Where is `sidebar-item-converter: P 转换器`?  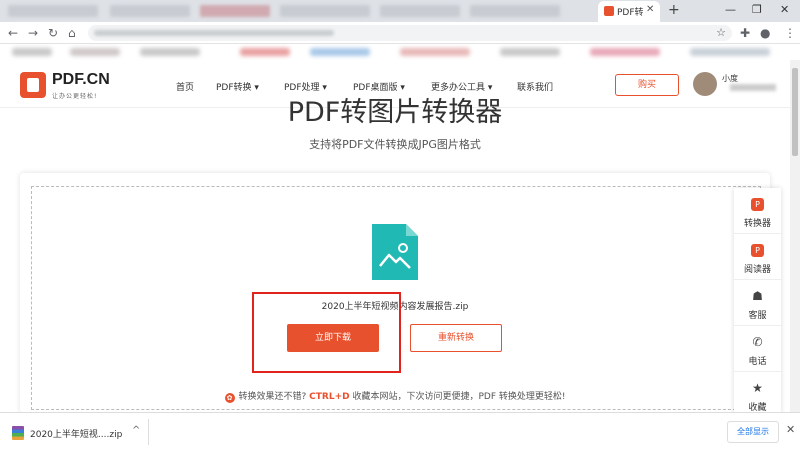 sidebar-item-converter: P 转换器 is located at coordinates (757, 211).